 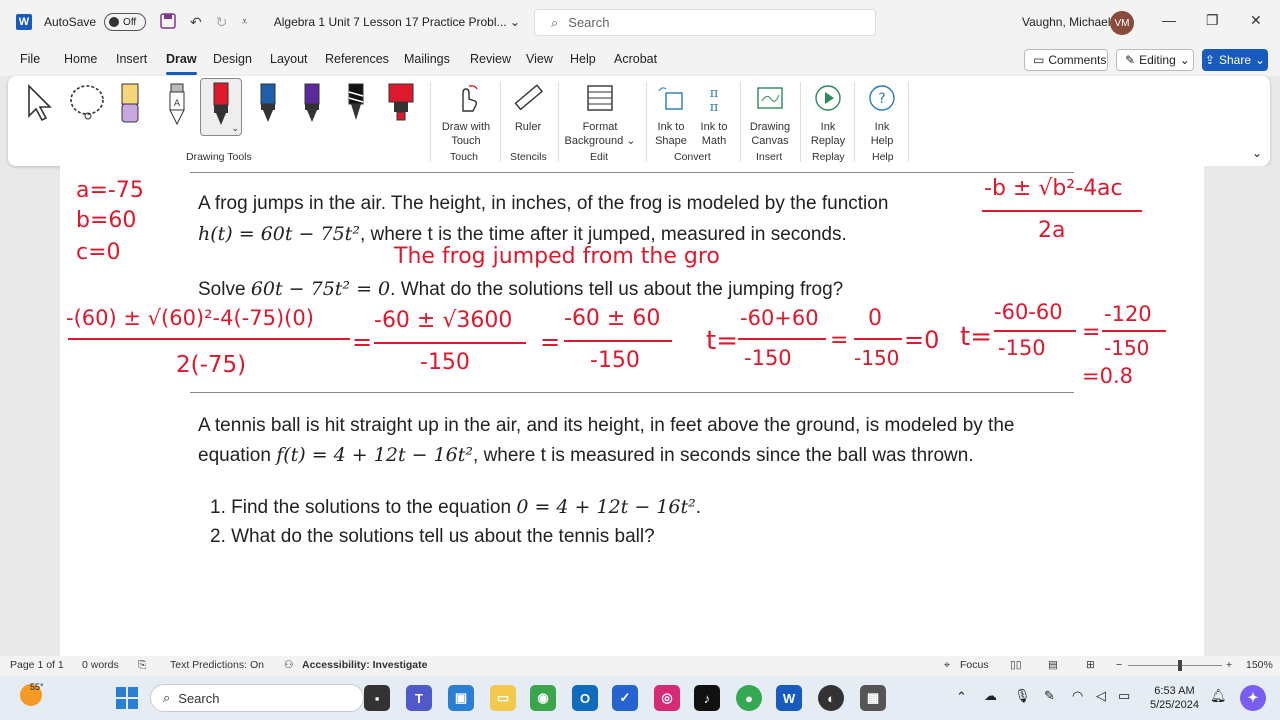 What do you see at coordinates (831, 698) in the screenshot?
I see `obs-icon: ◐` at bounding box center [831, 698].